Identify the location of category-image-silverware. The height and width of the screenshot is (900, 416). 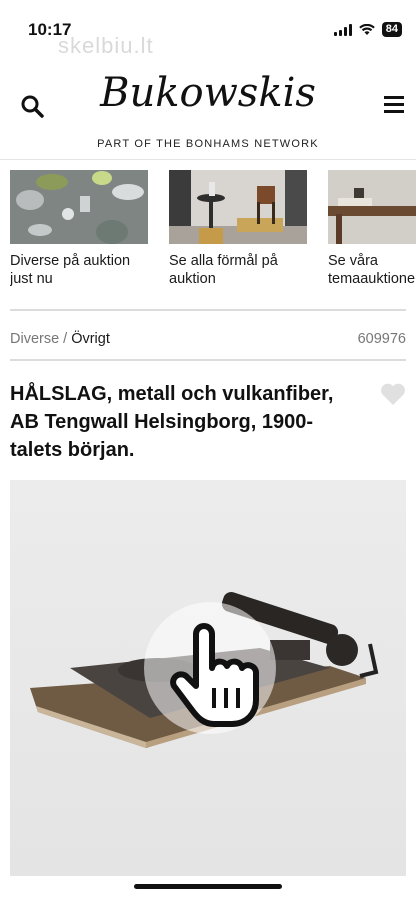
(79, 207).